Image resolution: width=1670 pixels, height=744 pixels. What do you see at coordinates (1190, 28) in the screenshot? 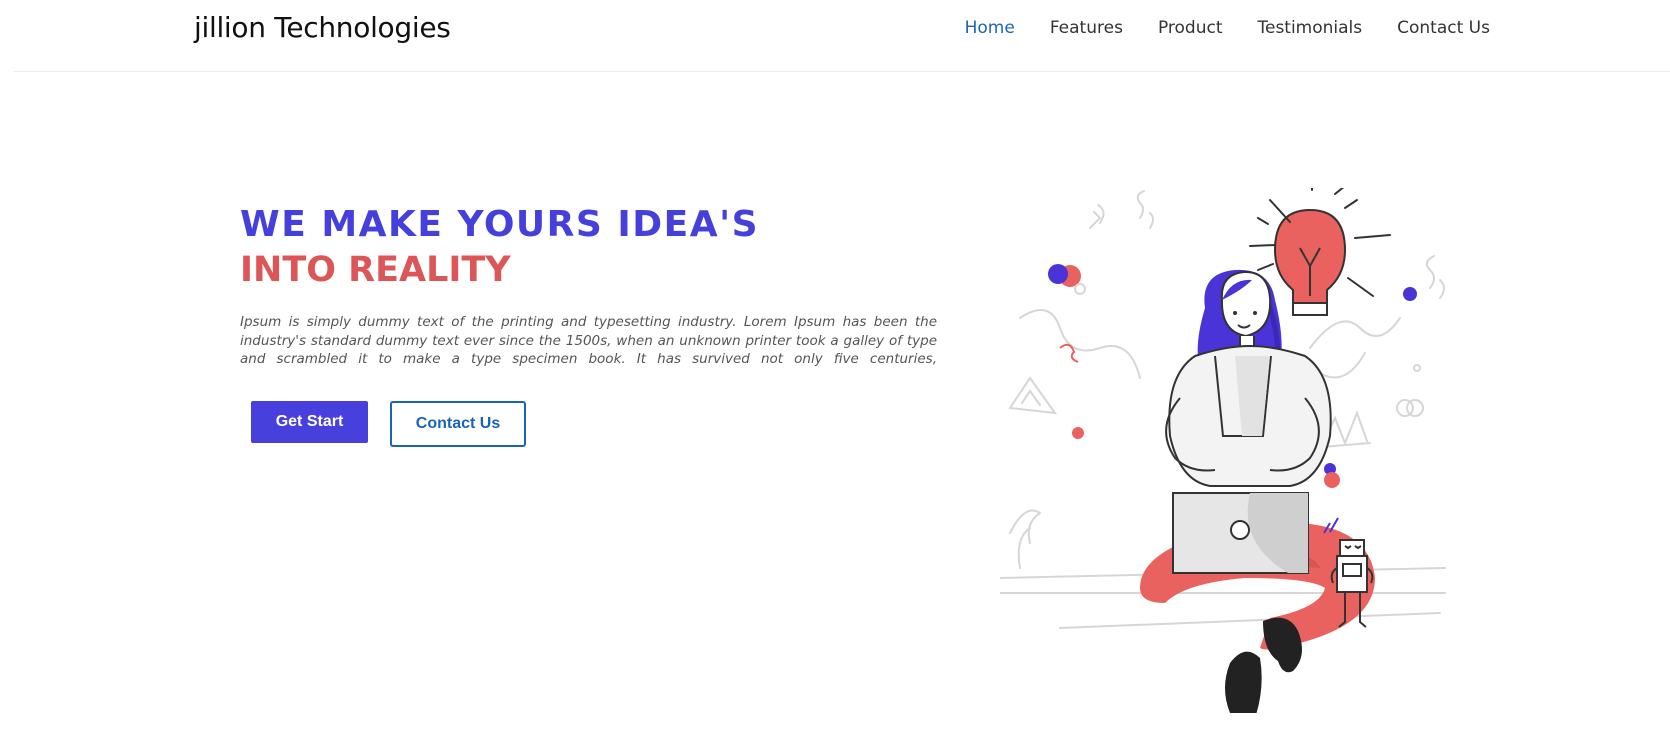
I see `nav-item-product: Product` at bounding box center [1190, 28].